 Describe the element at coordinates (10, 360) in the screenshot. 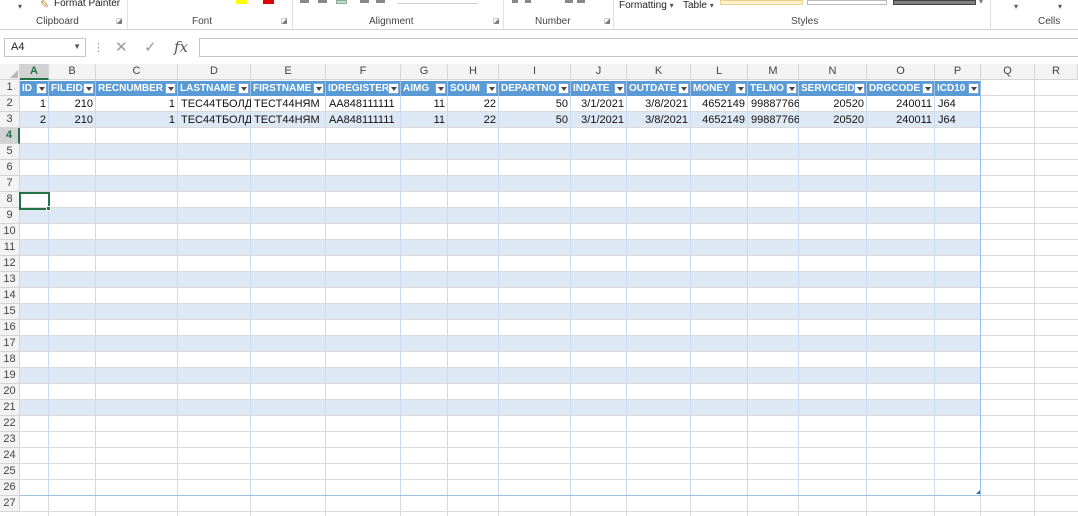

I see `row-header-18: 18` at that location.